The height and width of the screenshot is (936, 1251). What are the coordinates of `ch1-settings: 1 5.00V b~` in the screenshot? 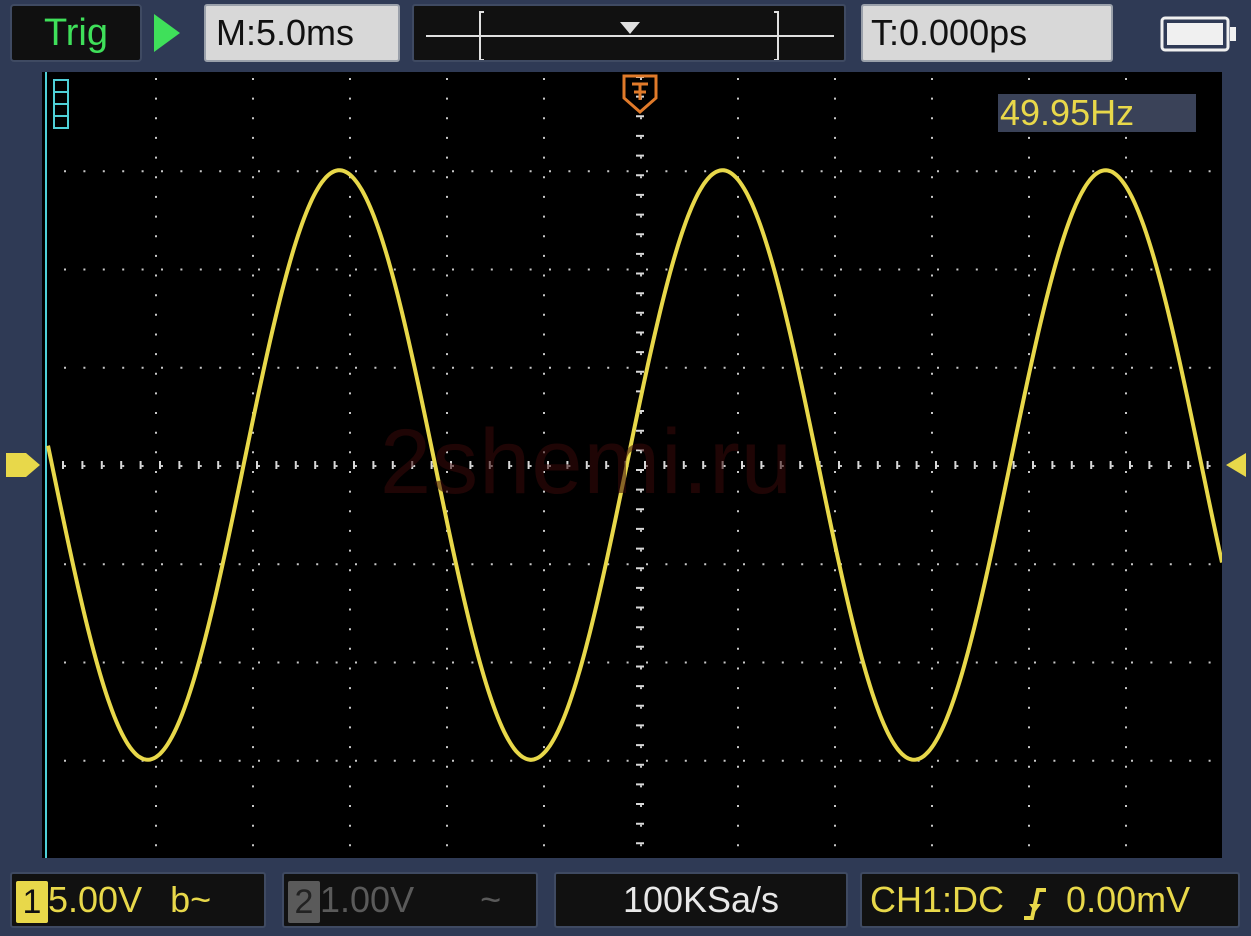 It's located at (138, 900).